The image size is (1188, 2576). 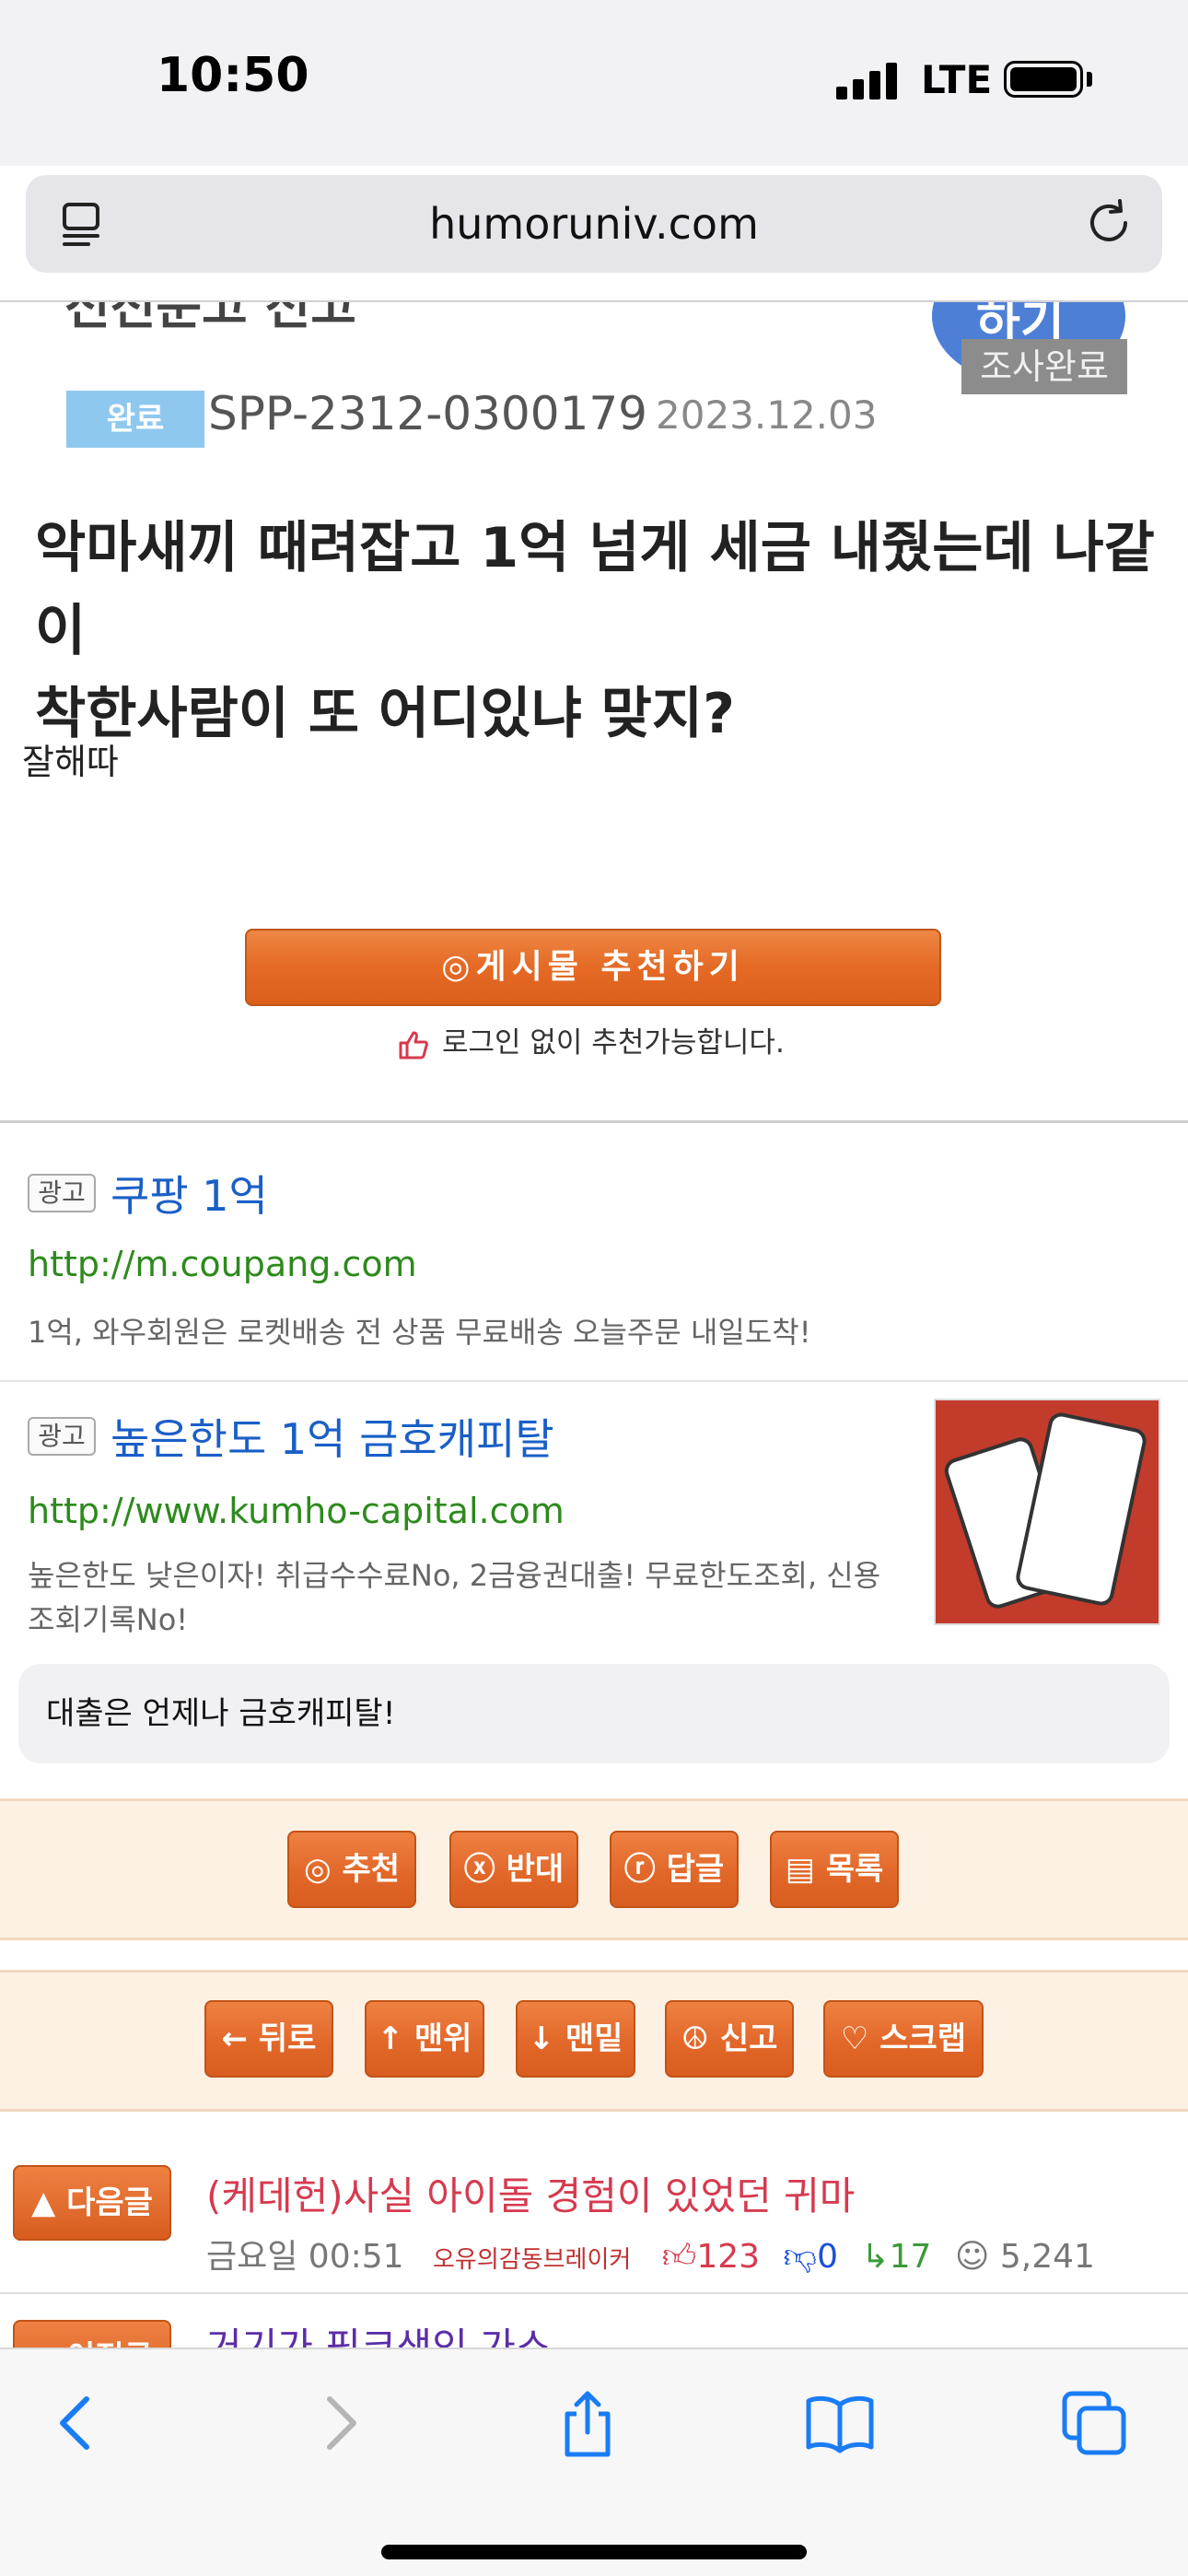 What do you see at coordinates (70, 762) in the screenshot?
I see `post-body: 잘해따` at bounding box center [70, 762].